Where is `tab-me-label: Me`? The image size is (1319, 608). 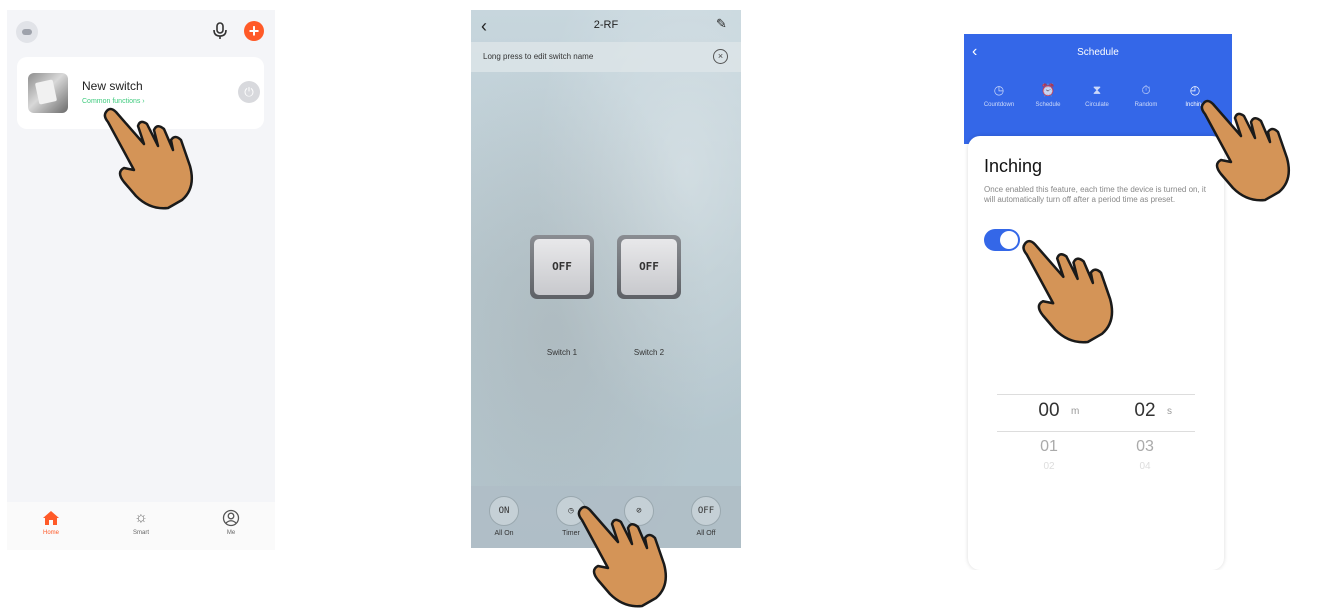
tab-me-label: Me is located at coordinates (231, 533).